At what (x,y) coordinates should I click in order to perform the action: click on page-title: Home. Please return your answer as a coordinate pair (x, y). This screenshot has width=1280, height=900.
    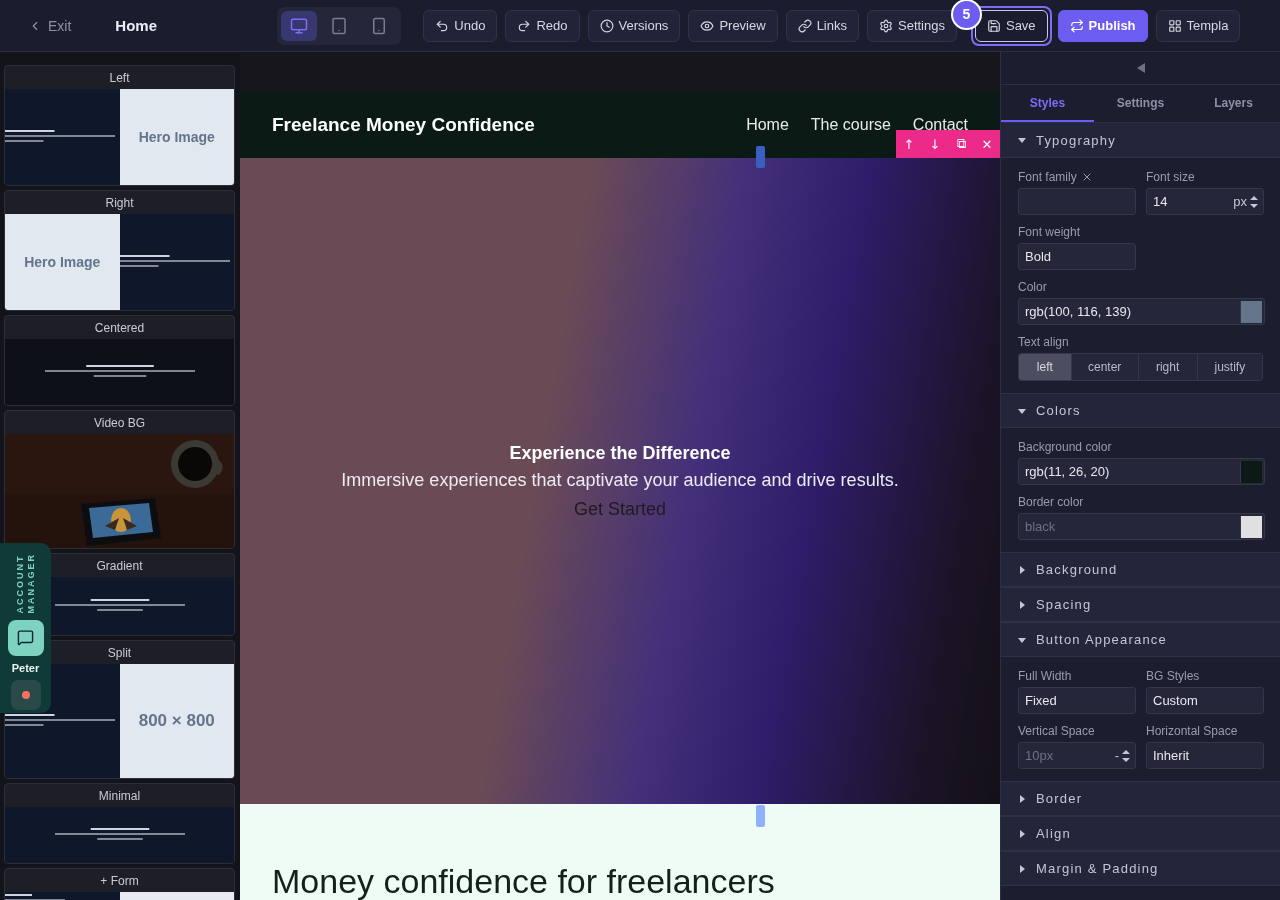
    Looking at the image, I should click on (137, 25).